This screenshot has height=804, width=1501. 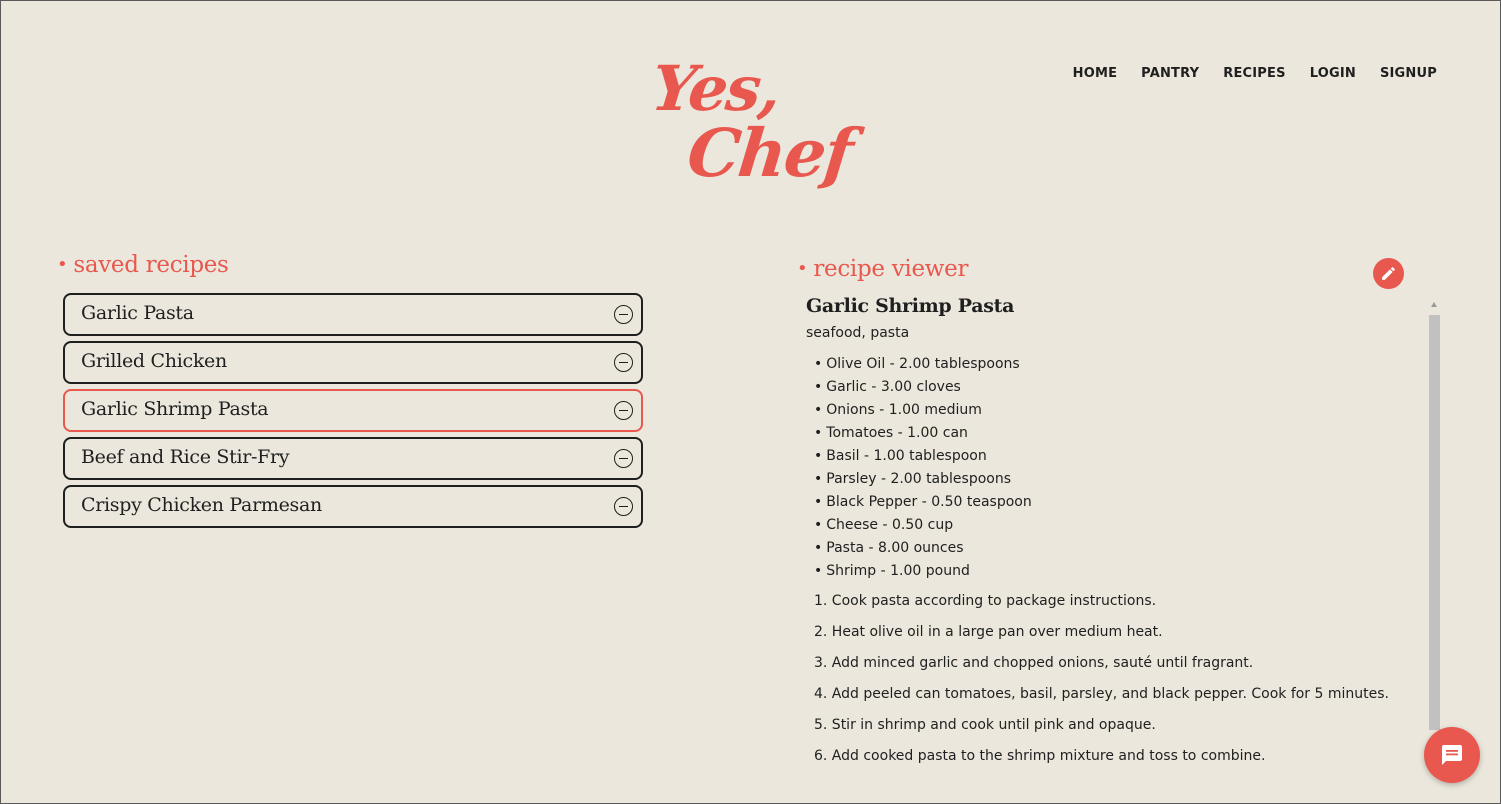 What do you see at coordinates (1408, 73) in the screenshot?
I see `nav-signup-link: SIGNUP` at bounding box center [1408, 73].